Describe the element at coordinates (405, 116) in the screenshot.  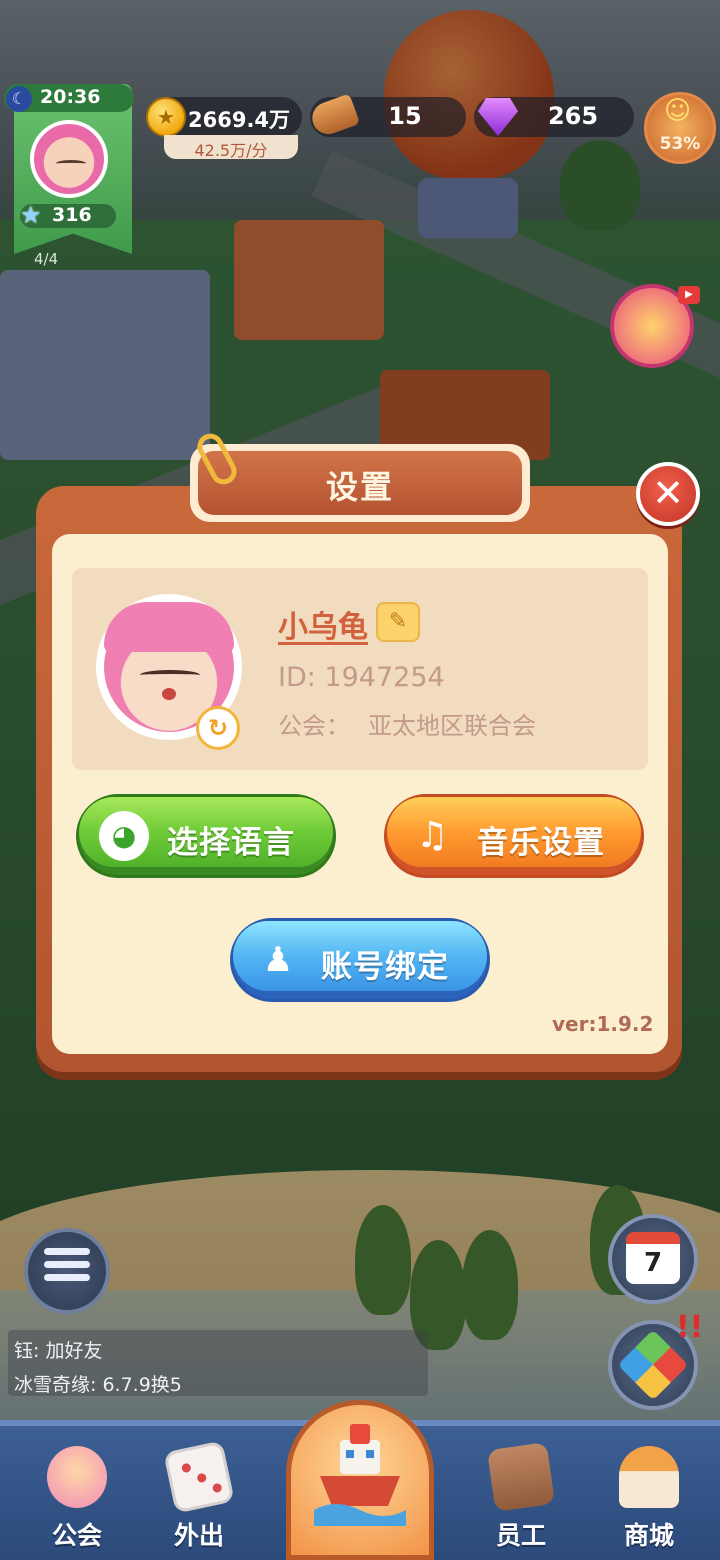
I see `wood-amount: 15` at that location.